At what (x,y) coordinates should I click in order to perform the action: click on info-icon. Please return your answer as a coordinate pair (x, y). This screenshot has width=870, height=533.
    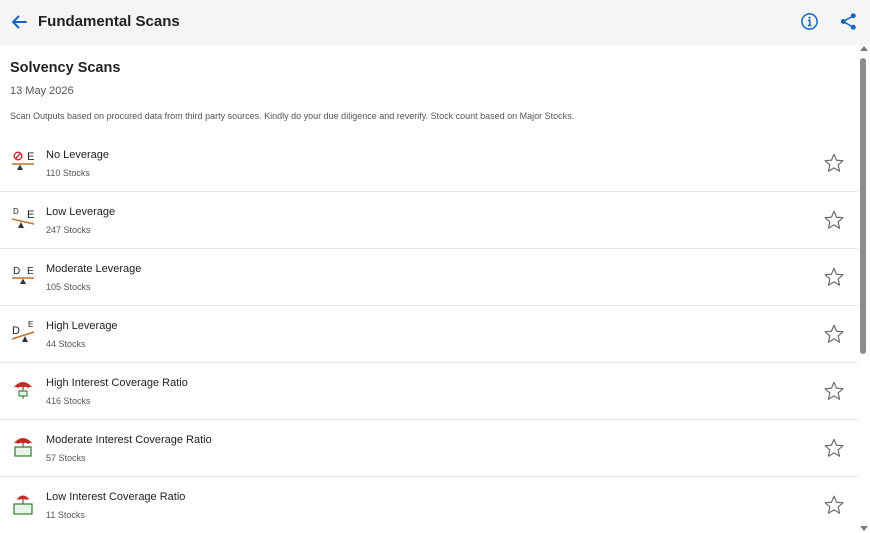
    Looking at the image, I should click on (809, 21).